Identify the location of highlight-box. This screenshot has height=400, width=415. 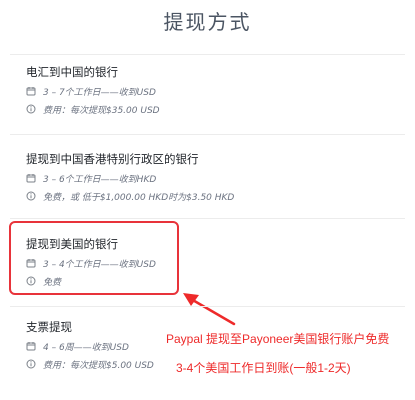
(94, 258).